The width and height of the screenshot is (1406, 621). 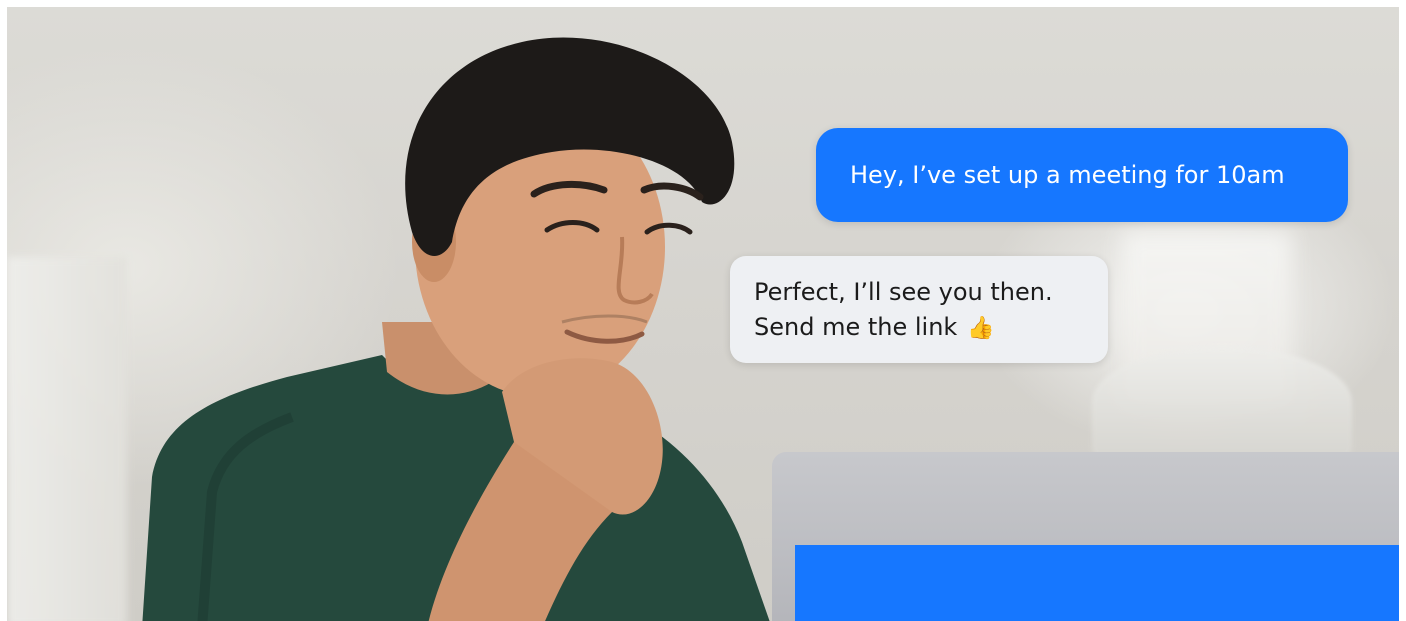 What do you see at coordinates (1097, 583) in the screenshot?
I see `brand-bar` at bounding box center [1097, 583].